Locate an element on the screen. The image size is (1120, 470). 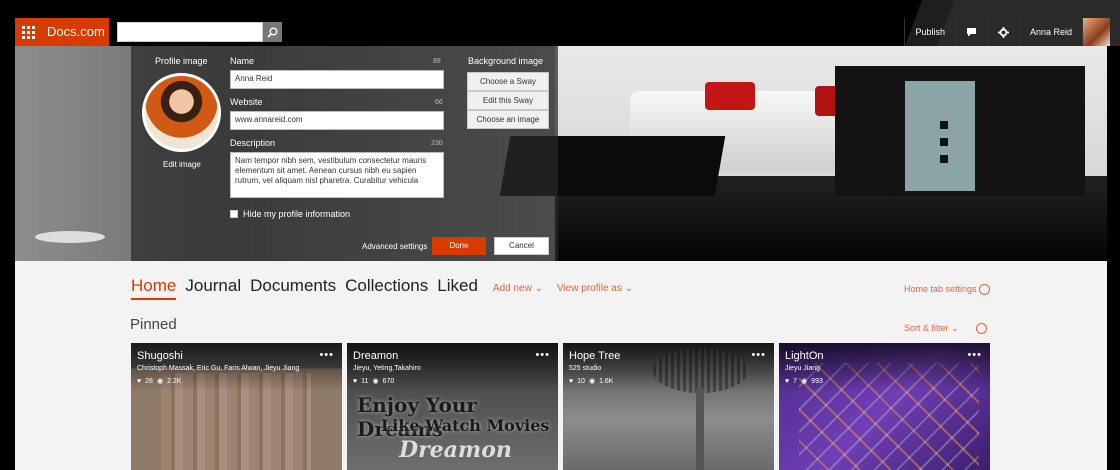
sort-filter-dropdown: Sort & filter ⌄ is located at coordinates (931, 328).